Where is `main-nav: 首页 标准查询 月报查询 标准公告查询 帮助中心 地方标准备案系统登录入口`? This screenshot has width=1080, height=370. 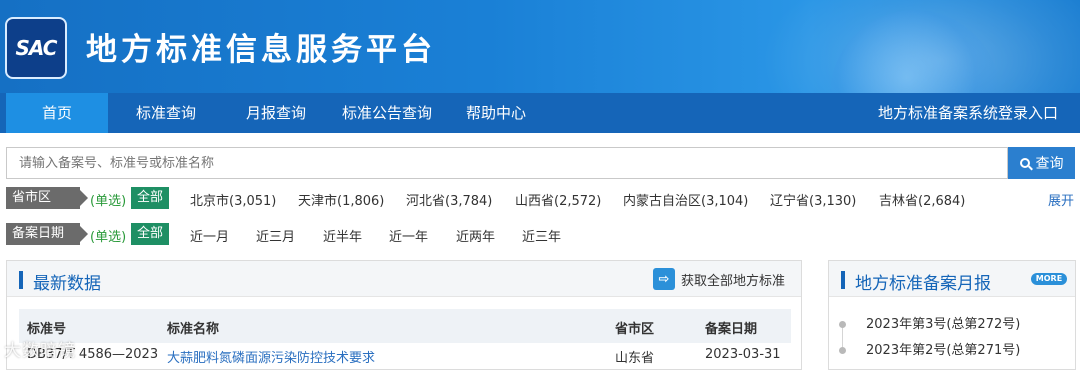 main-nav: 首页 标准查询 月报查询 标准公告查询 帮助中心 地方标准备案系统登录入口 is located at coordinates (540, 113).